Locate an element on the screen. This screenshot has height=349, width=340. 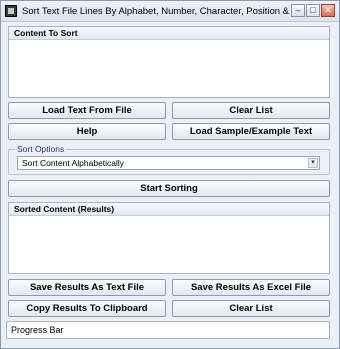
content-to-sort-label: Content To Sort is located at coordinates (169, 33).